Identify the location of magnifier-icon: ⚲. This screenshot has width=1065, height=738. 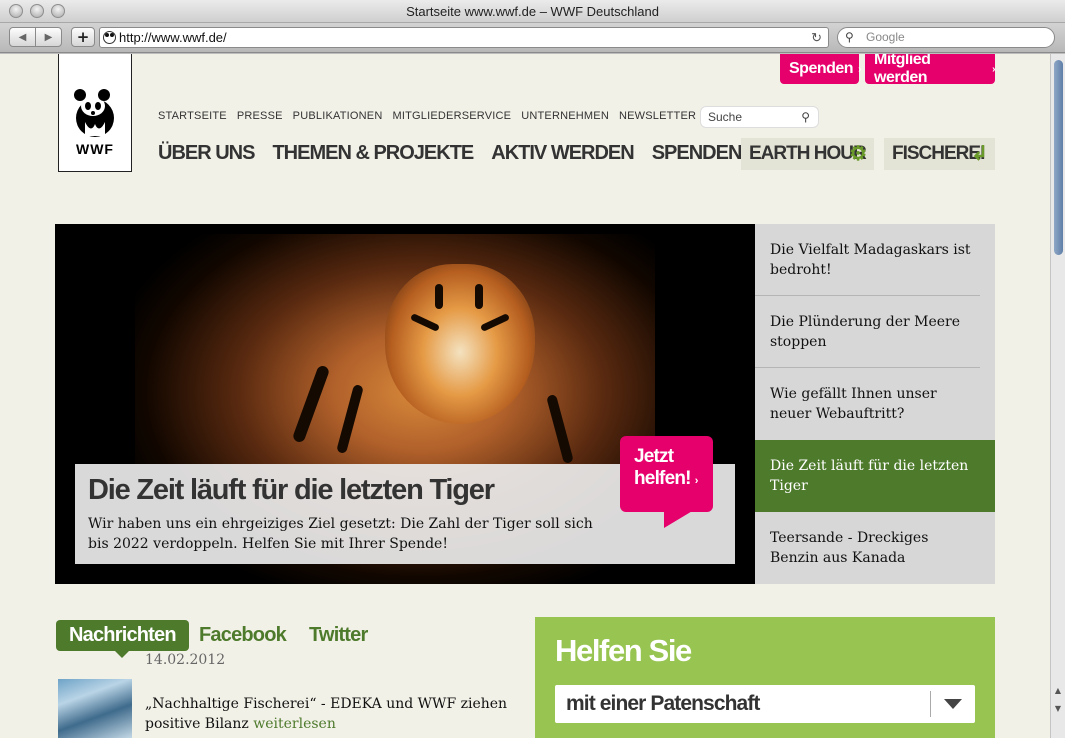
(849, 37).